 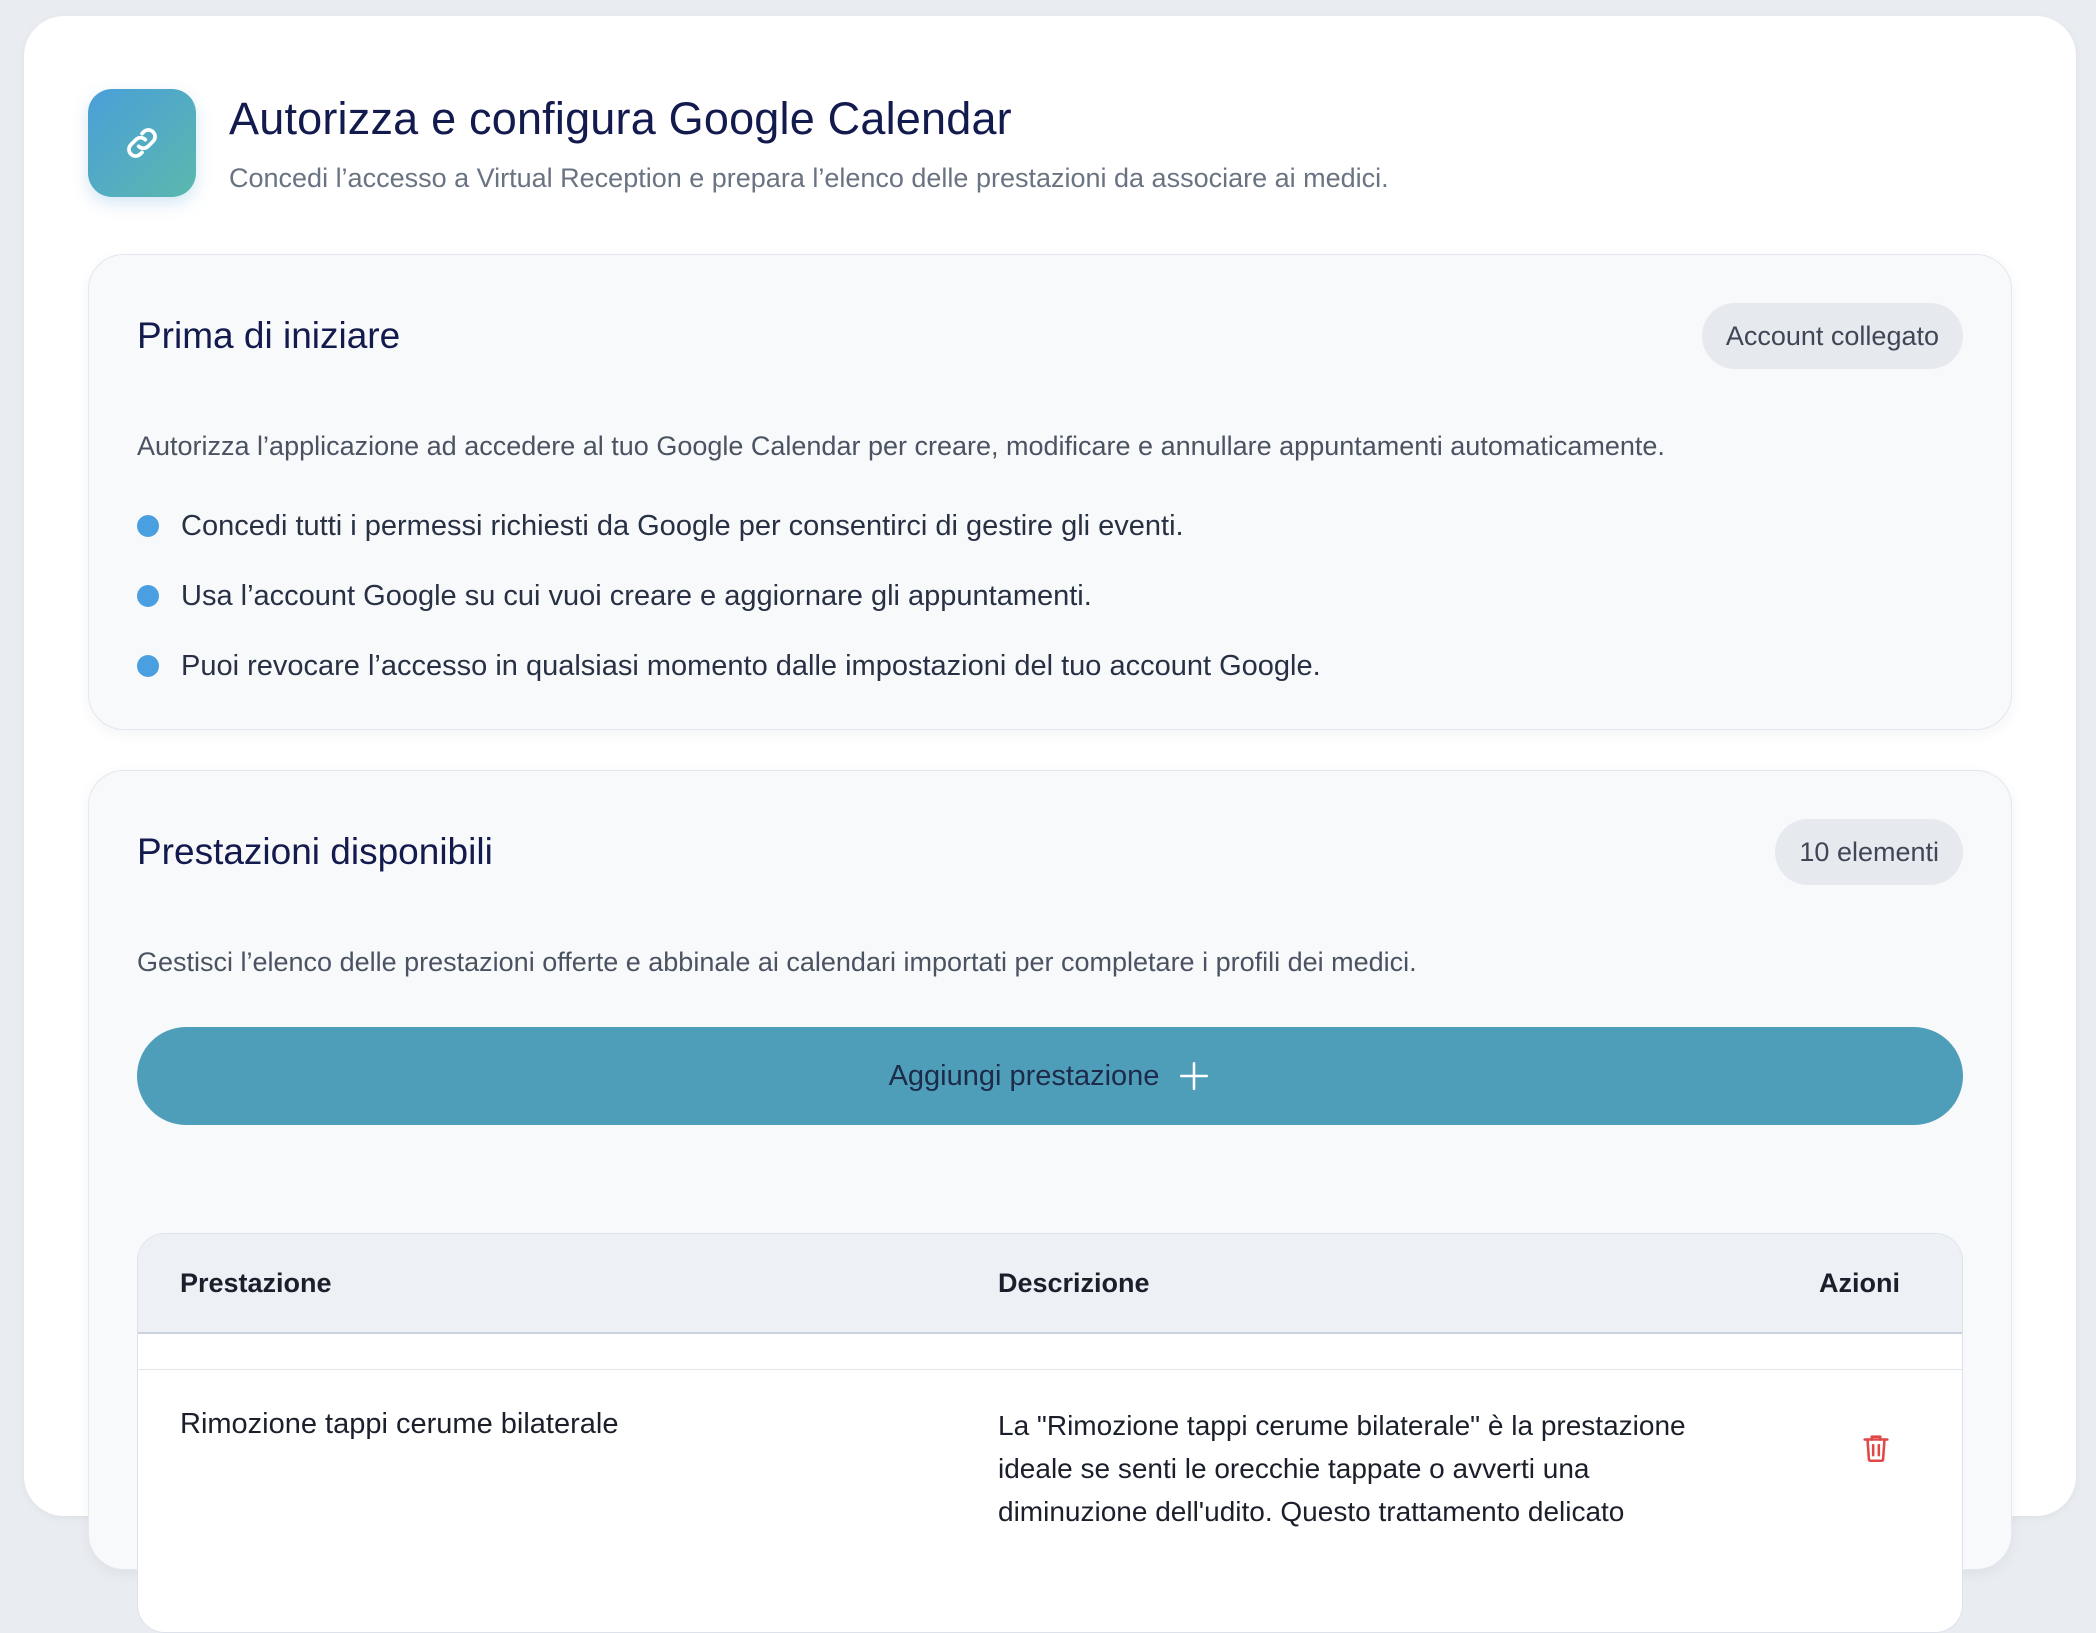 I want to click on add-service-label: Aggiungi prestazione, so click(x=1024, y=1075).